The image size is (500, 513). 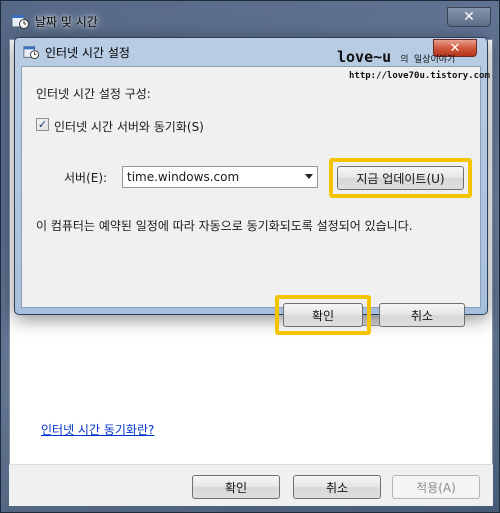 I want to click on cancel-button: 취소, so click(x=337, y=487).